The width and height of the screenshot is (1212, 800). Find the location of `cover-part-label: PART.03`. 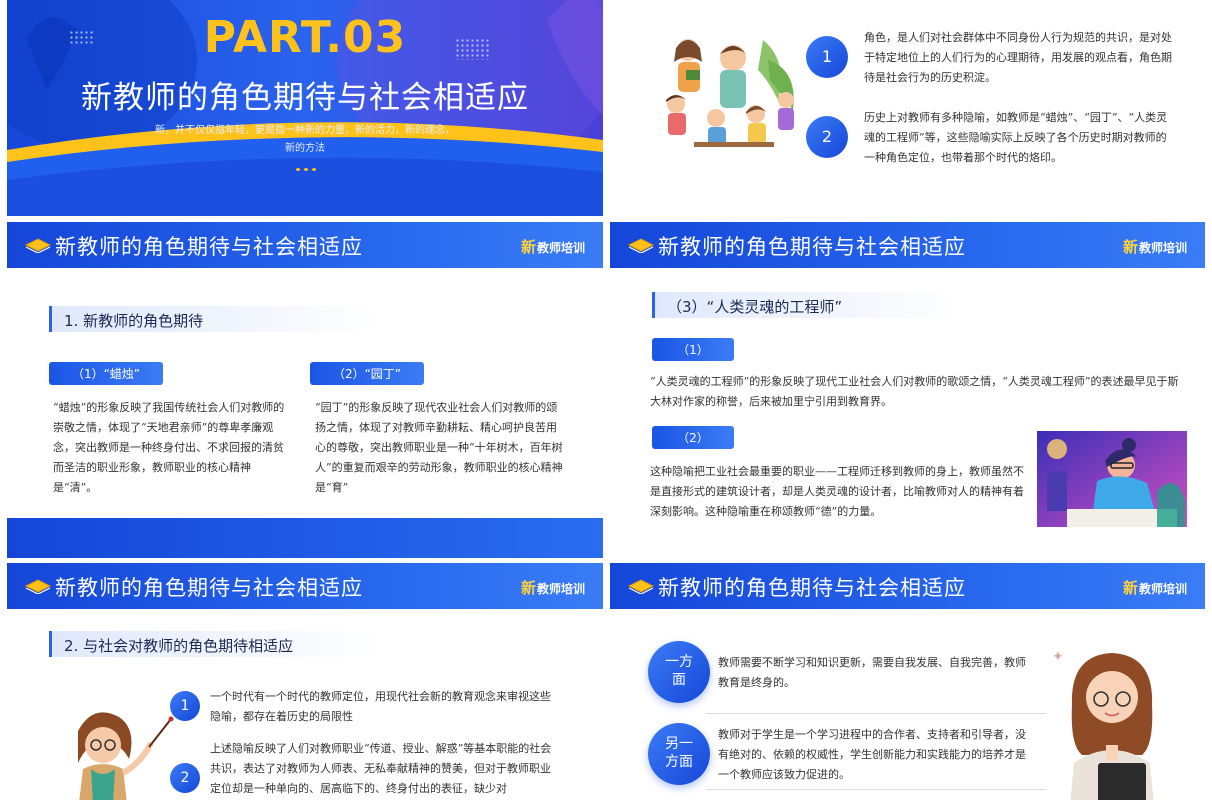

cover-part-label: PART.03 is located at coordinates (305, 37).